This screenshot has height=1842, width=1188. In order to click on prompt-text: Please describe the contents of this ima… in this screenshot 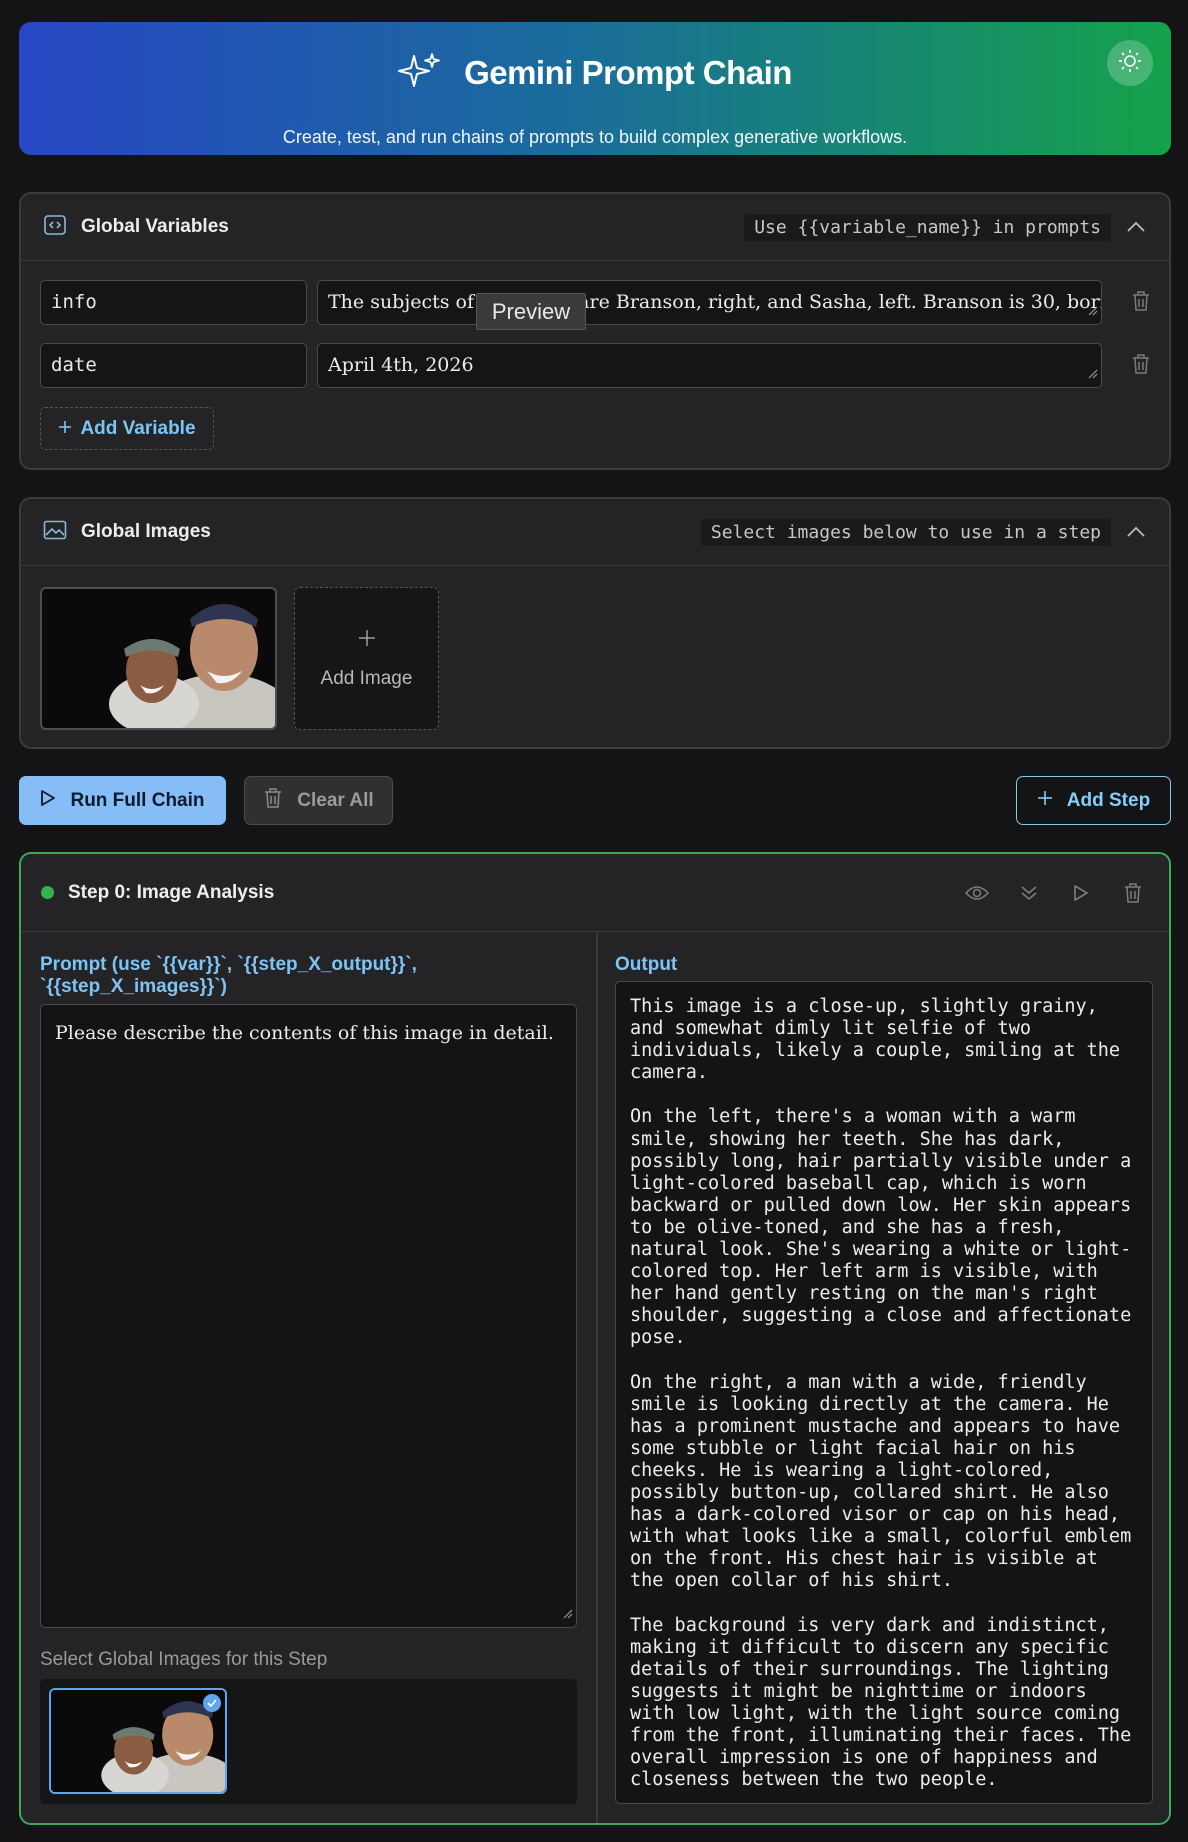, I will do `click(304, 1033)`.